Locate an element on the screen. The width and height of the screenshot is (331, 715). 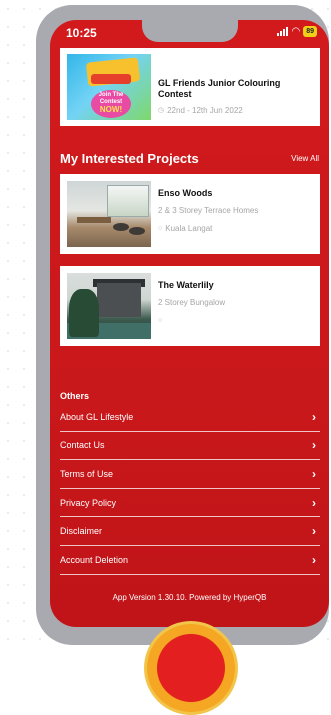
fab-logo-icon is located at coordinates (191, 668).